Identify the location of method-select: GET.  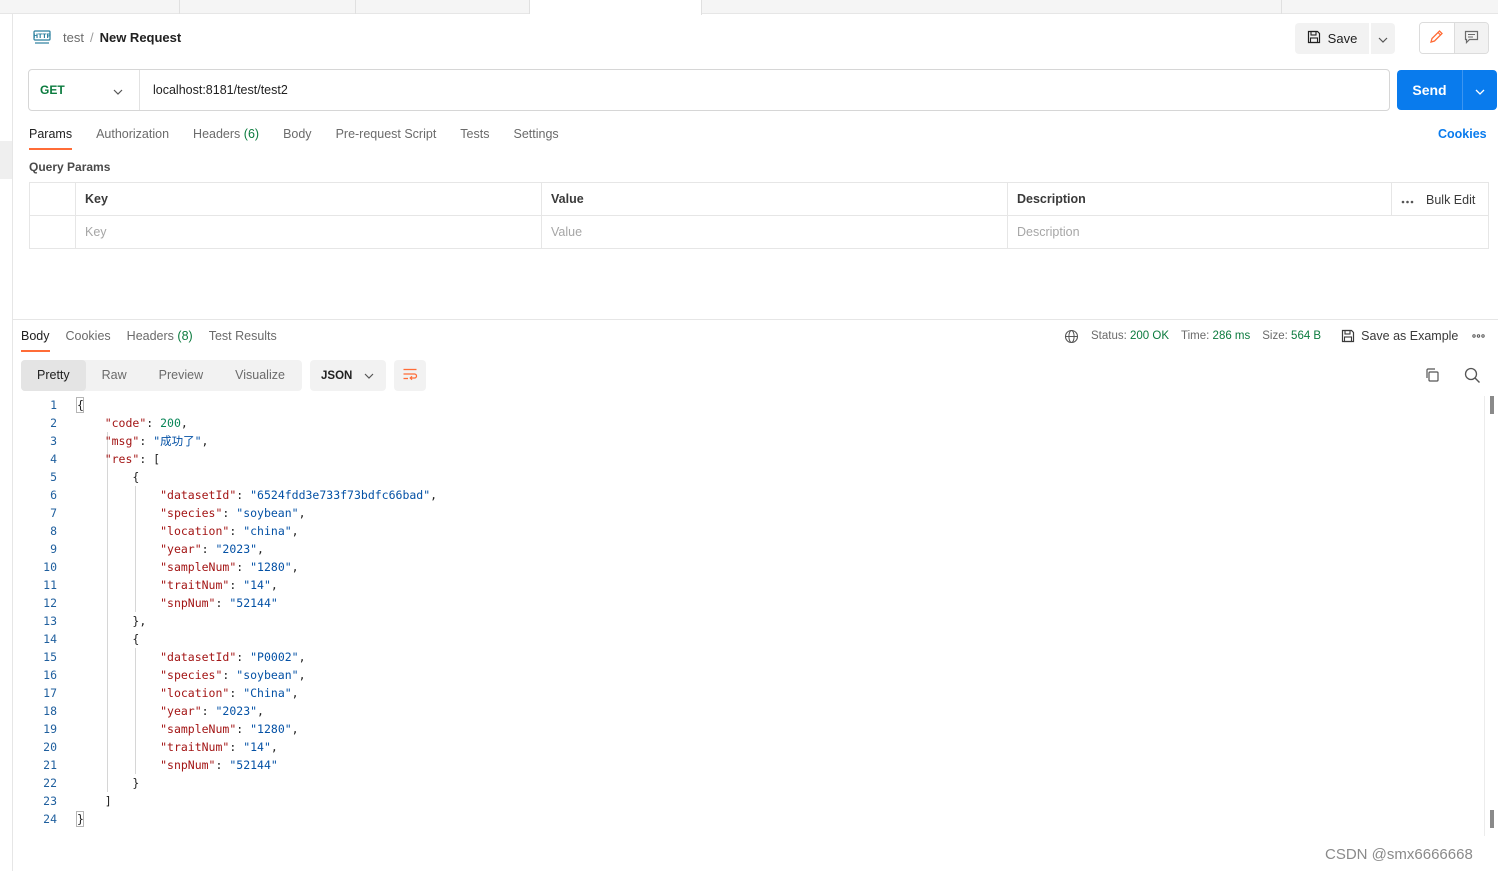
(84, 90).